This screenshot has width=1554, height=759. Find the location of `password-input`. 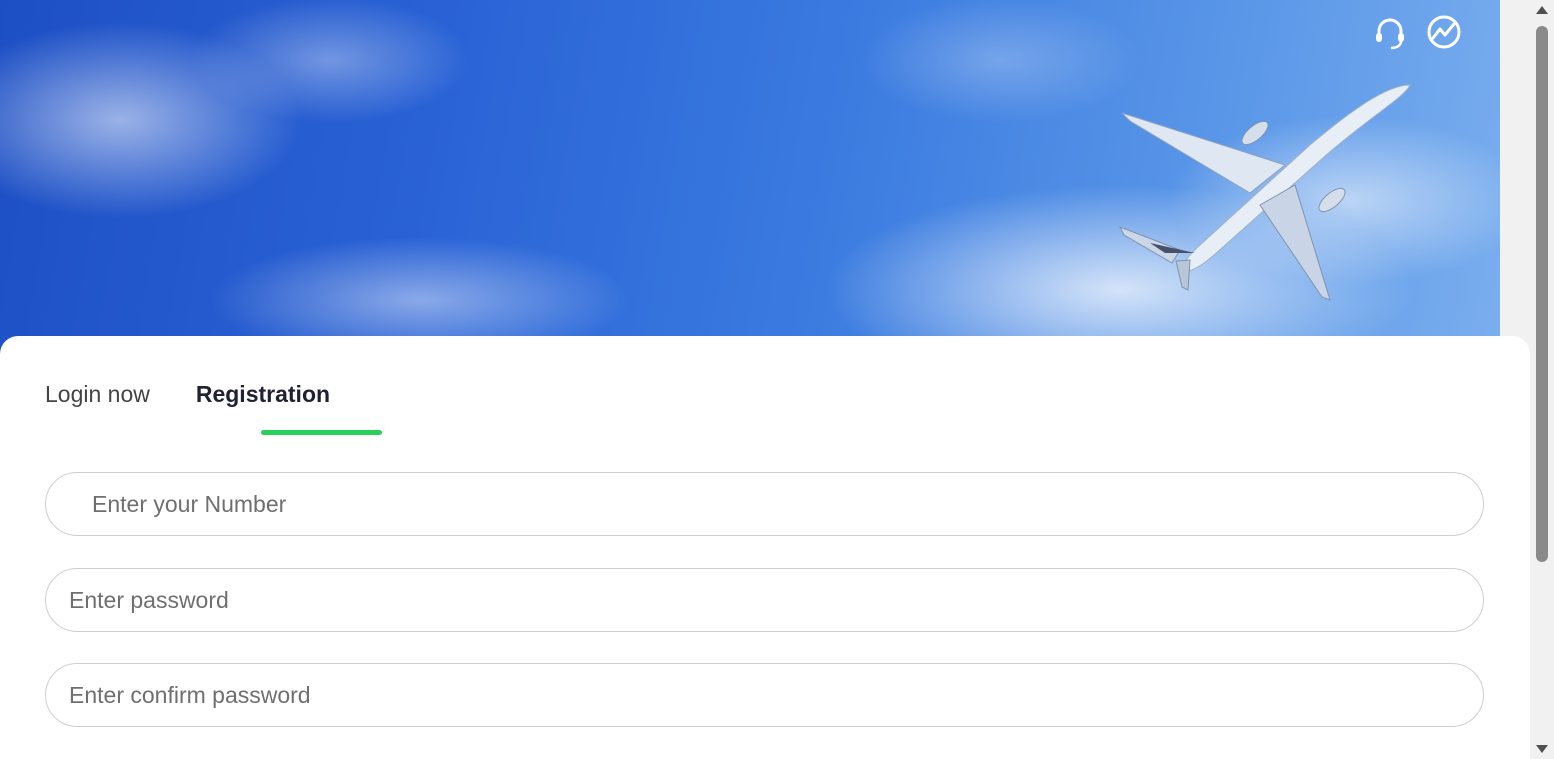

password-input is located at coordinates (764, 600).